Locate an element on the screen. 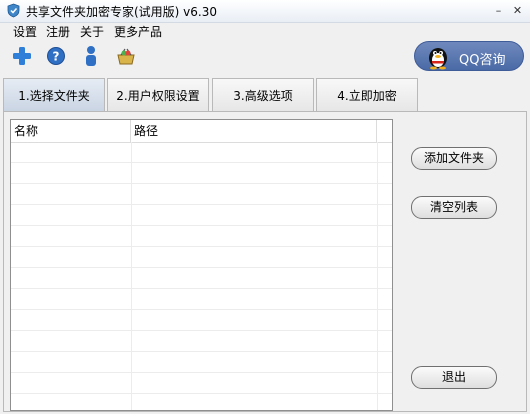 Image resolution: width=530 pixels, height=414 pixels. menu-about: 关于 is located at coordinates (92, 31).